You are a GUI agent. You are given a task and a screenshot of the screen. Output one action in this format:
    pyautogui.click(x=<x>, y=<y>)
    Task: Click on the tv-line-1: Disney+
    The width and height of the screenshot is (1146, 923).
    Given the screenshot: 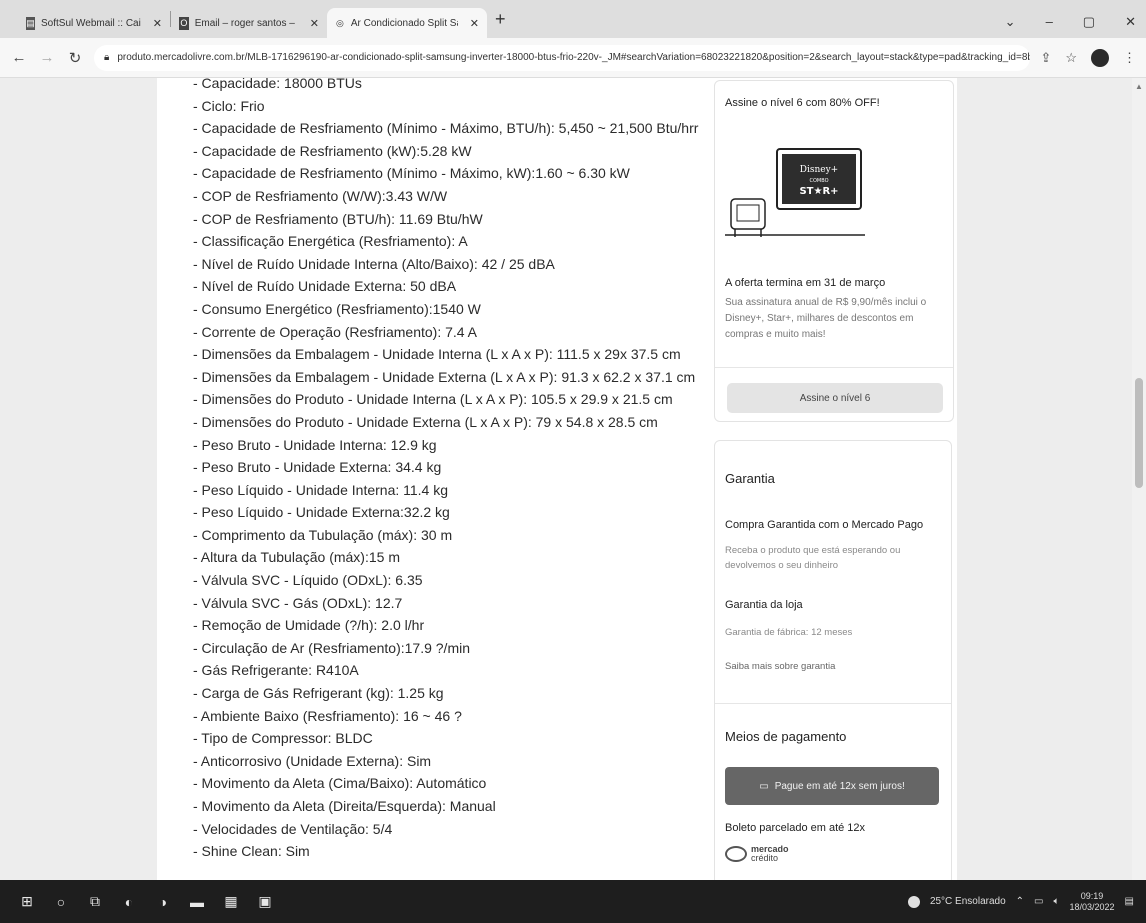 What is the action you would take?
    pyautogui.click(x=819, y=170)
    